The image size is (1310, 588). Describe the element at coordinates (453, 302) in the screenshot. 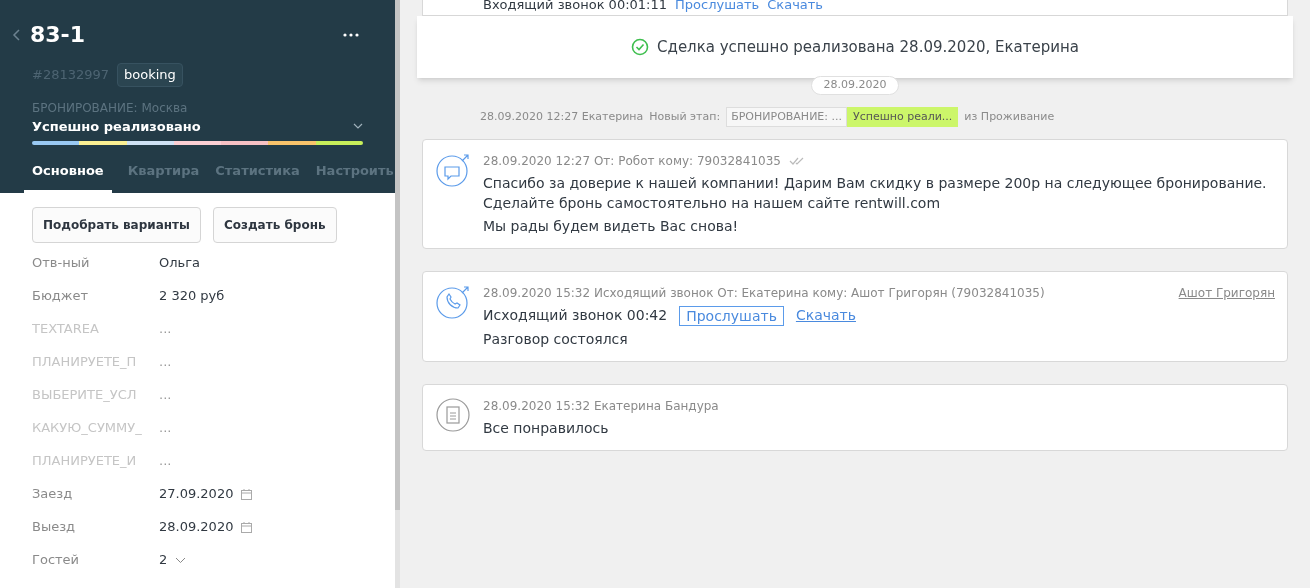

I see `outgoing-call-icon` at that location.